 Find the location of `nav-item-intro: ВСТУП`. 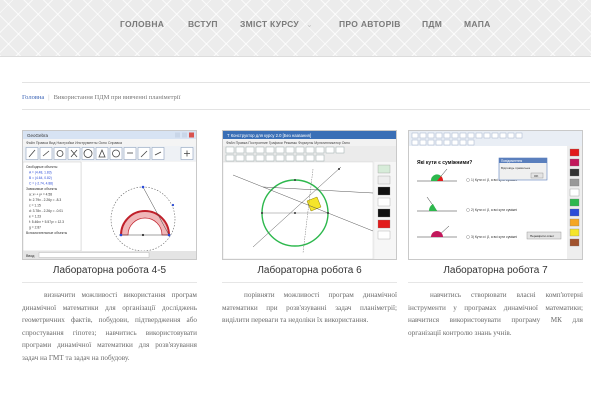

nav-item-intro: ВСТУП is located at coordinates (203, 24).